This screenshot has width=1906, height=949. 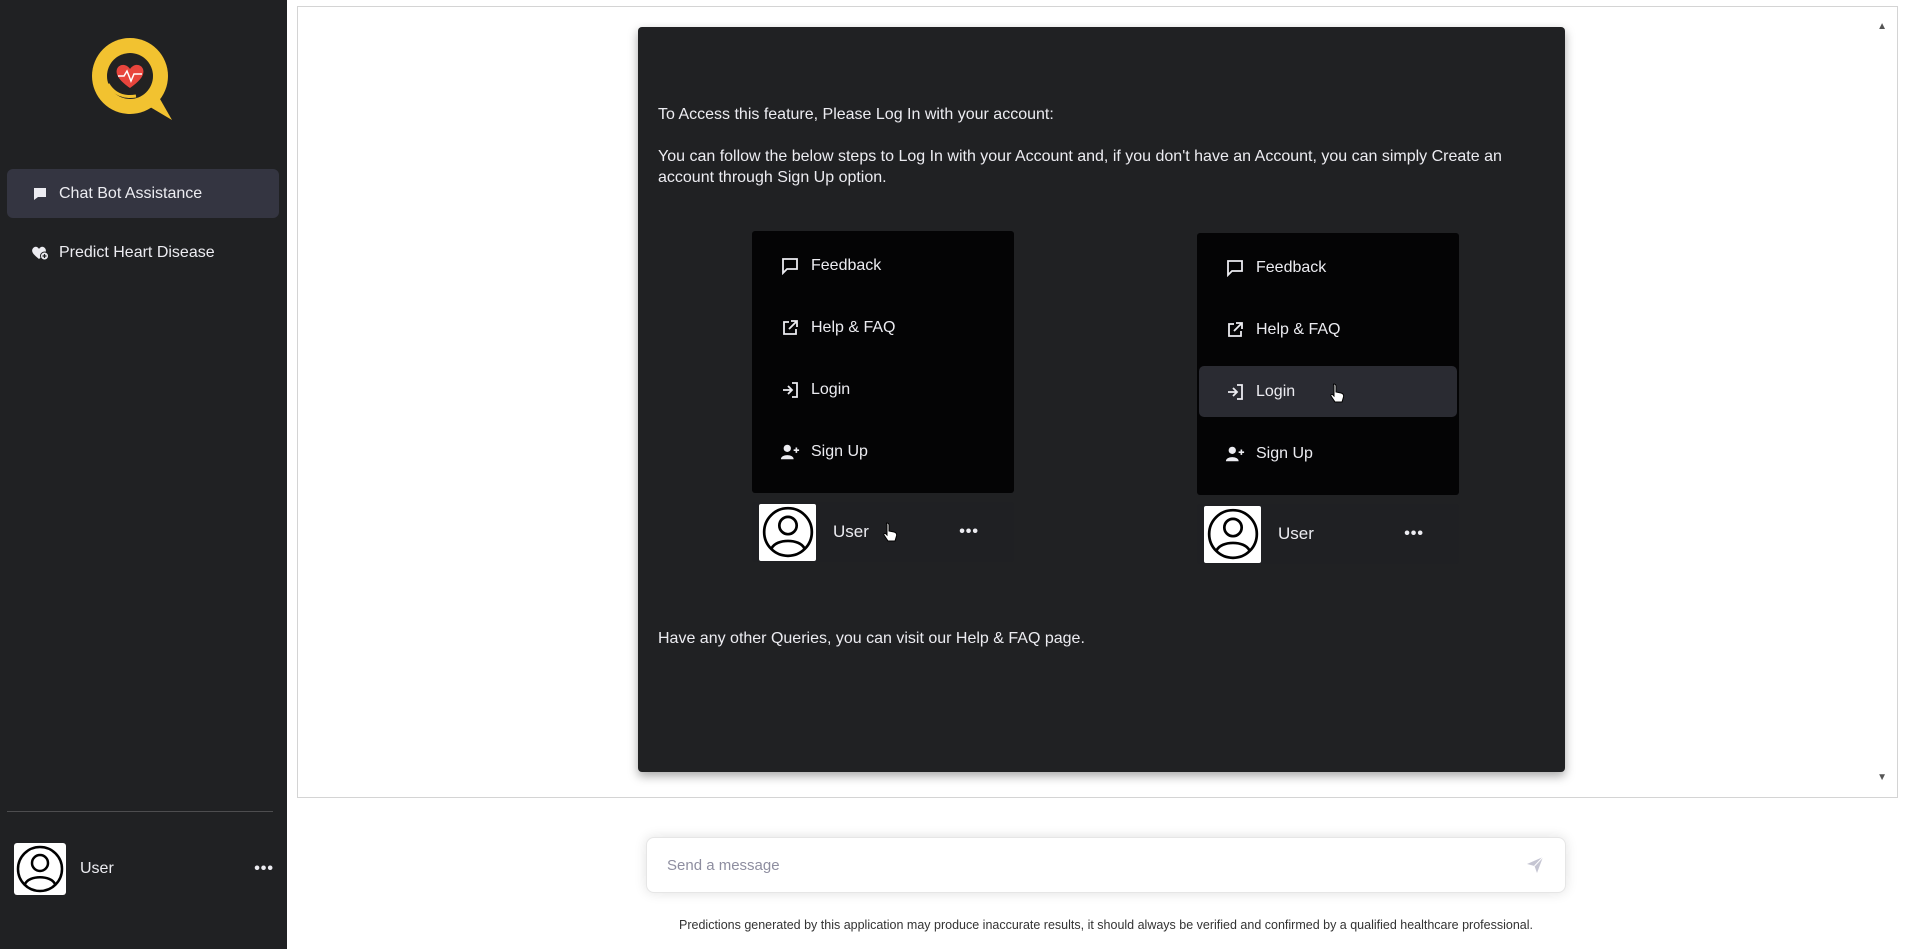 What do you see at coordinates (1081, 865) in the screenshot?
I see `message-input` at bounding box center [1081, 865].